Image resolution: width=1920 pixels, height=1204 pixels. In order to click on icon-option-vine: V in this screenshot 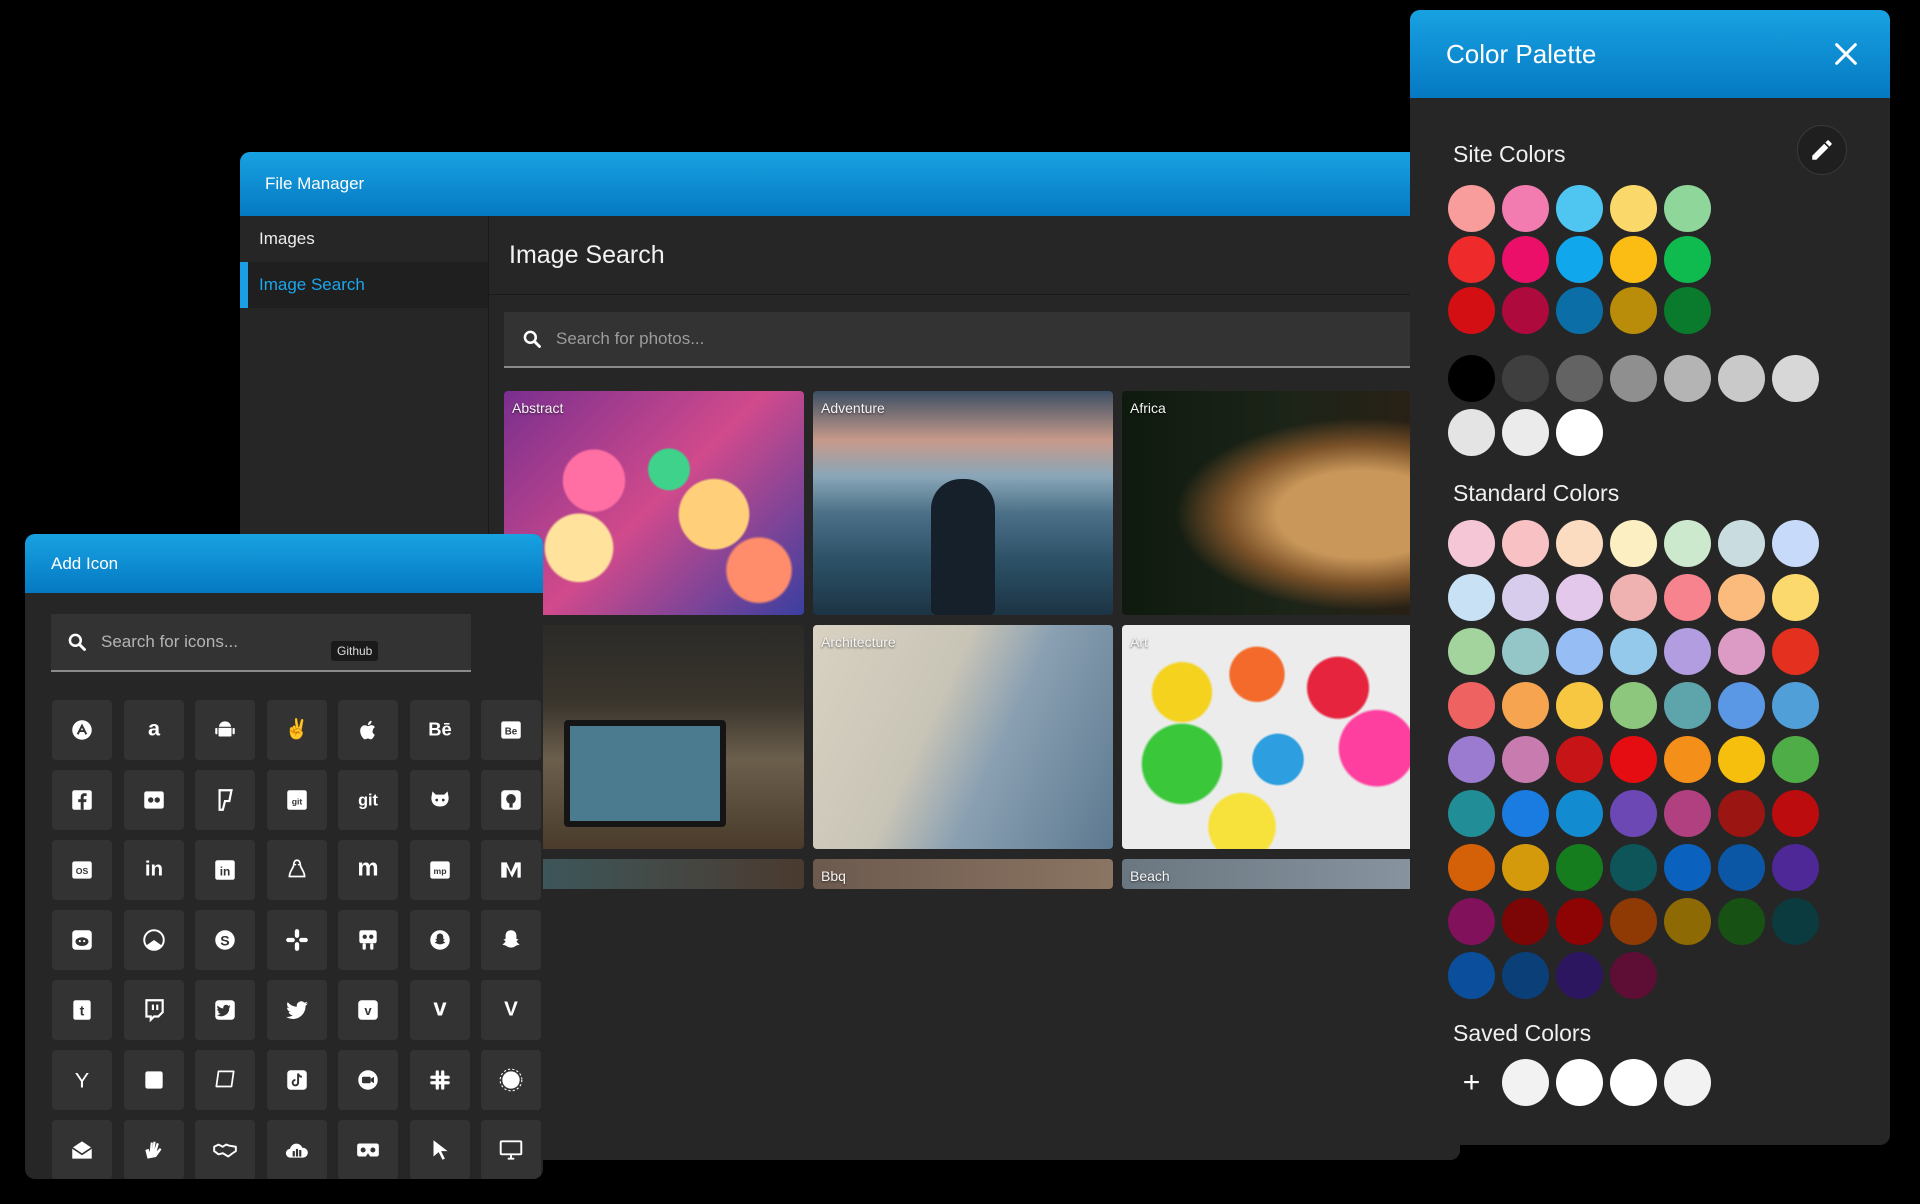, I will do `click(511, 1010)`.